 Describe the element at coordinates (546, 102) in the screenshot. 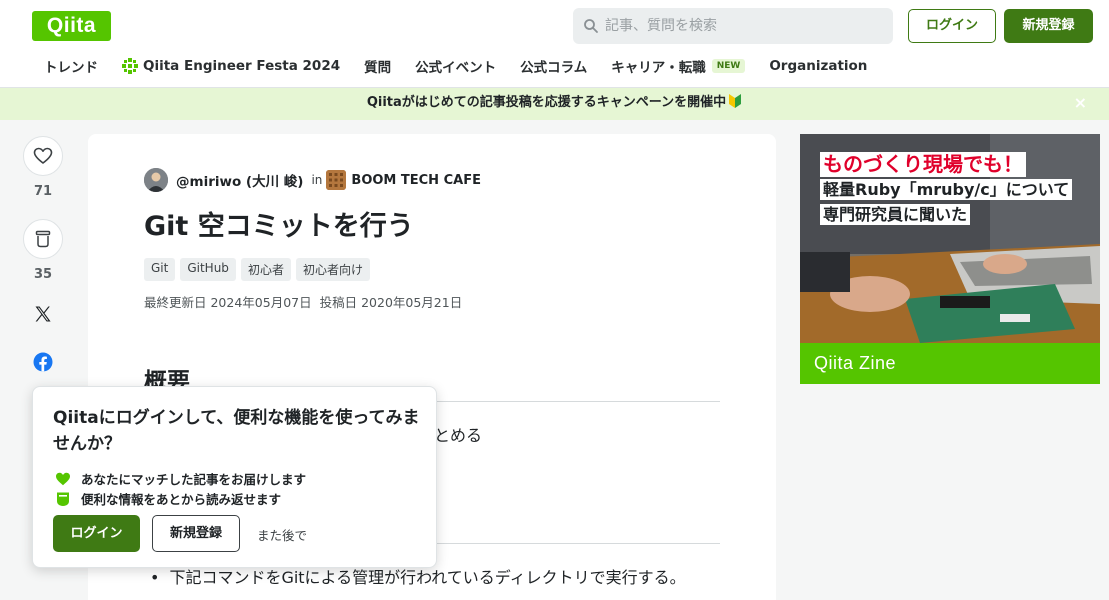

I see `banner-text: Qiitaがはじめての記事投稿を応援するキャンペーンを開催中` at that location.